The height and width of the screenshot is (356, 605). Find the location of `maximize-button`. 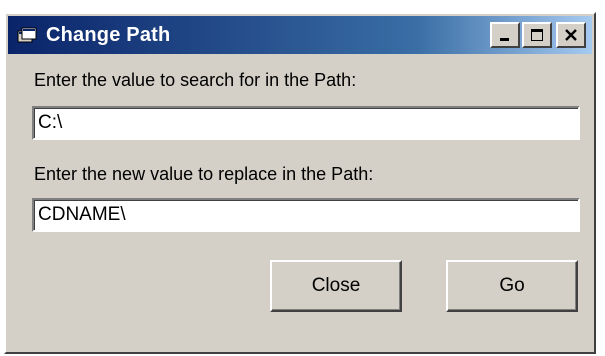

maximize-button is located at coordinates (537, 35).